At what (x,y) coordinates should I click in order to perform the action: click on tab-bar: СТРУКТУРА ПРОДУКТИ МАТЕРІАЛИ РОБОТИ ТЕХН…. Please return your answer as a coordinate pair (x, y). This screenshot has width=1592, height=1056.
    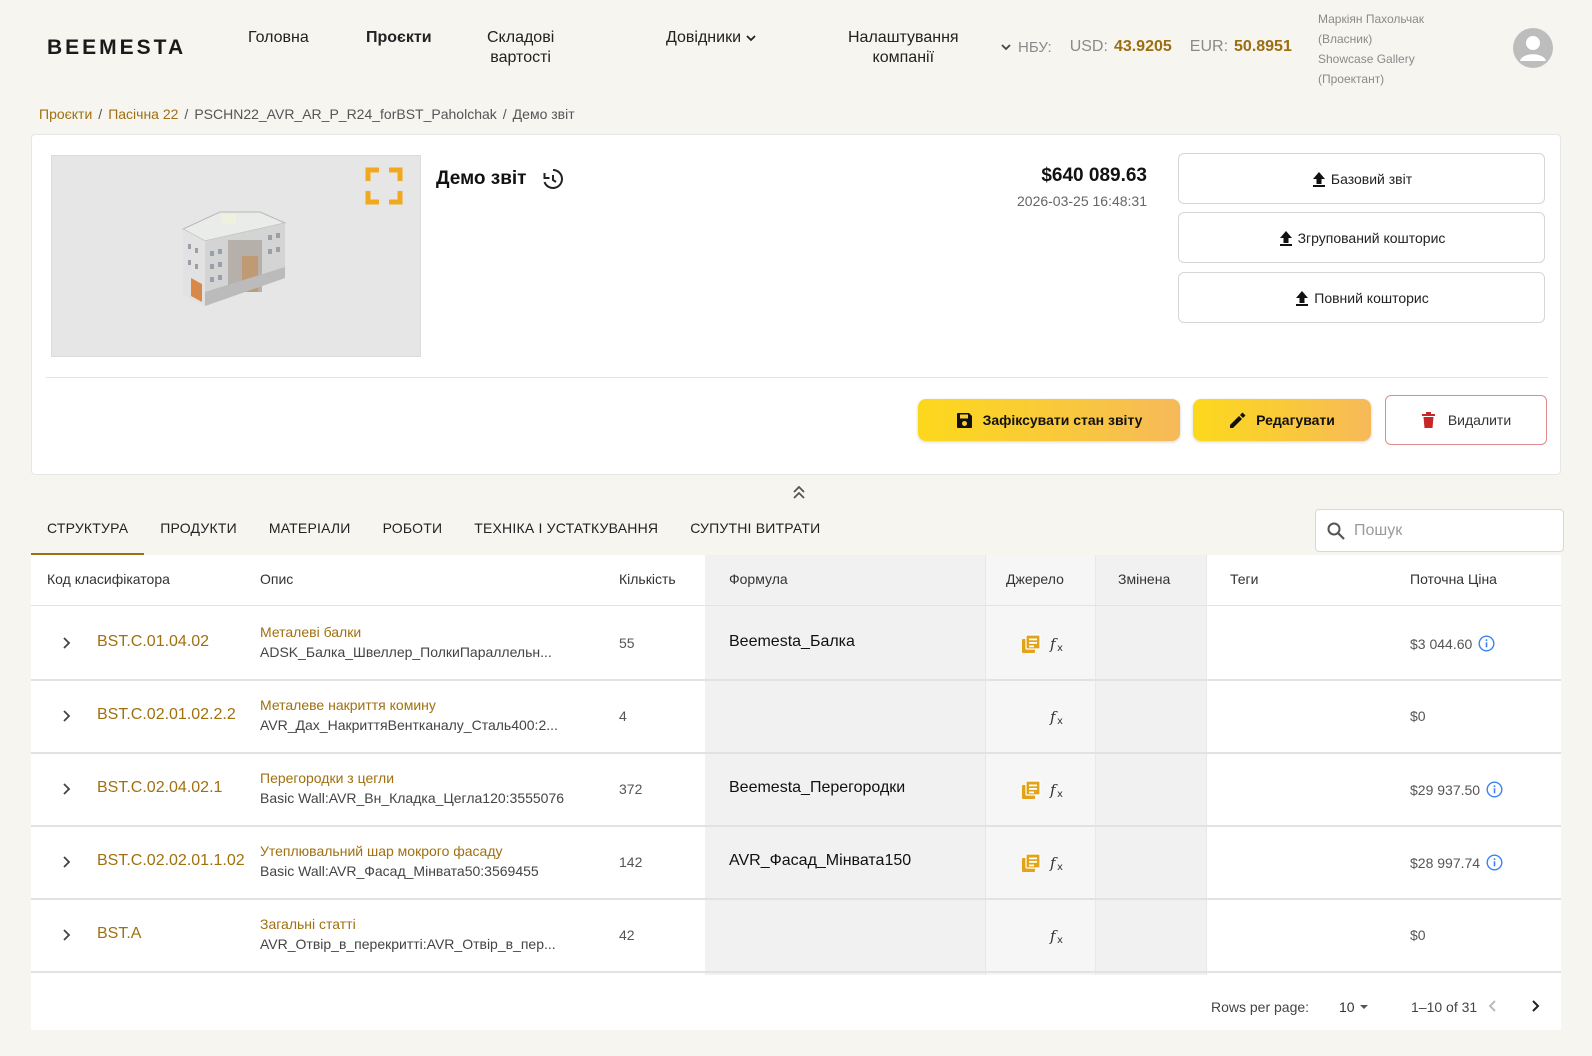
    Looking at the image, I should click on (433, 530).